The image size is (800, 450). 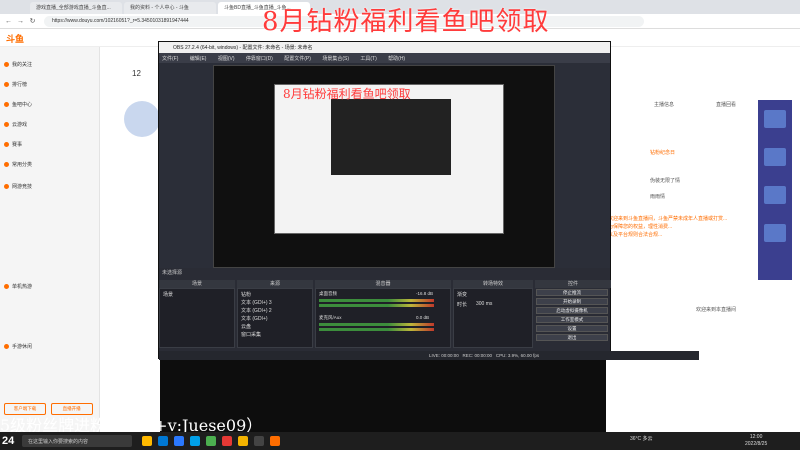 What do you see at coordinates (275, 441) in the screenshot?
I see `douyu-icon` at bounding box center [275, 441].